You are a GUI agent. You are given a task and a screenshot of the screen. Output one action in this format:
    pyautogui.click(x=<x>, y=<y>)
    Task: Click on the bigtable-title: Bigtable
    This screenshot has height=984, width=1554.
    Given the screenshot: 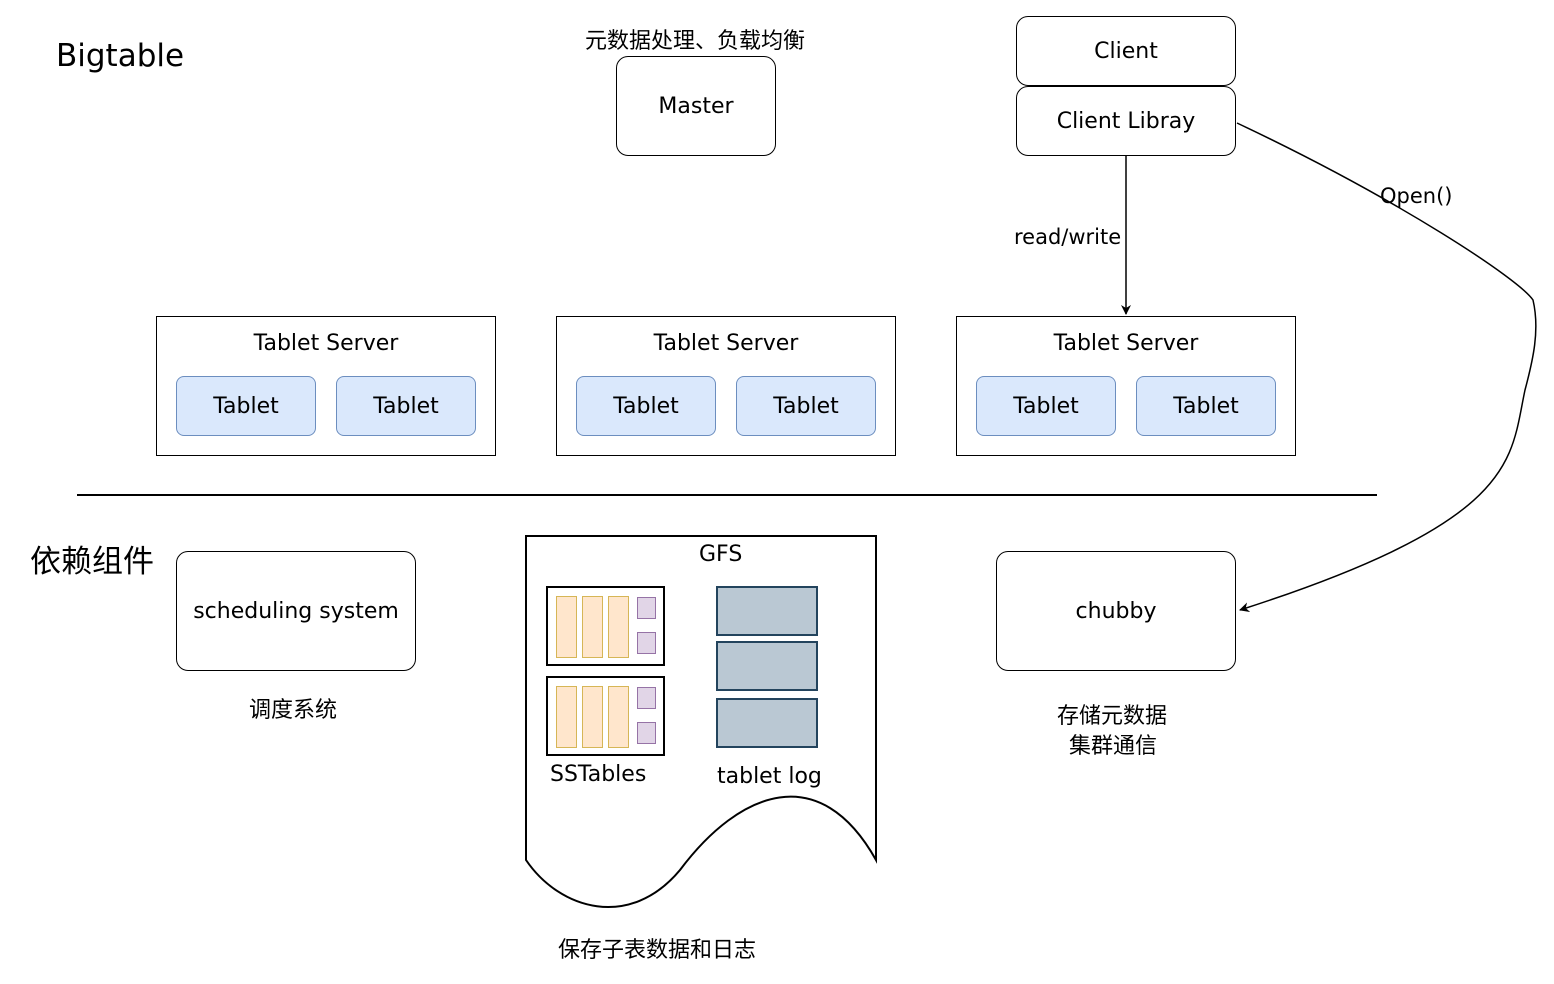 What is the action you would take?
    pyautogui.click(x=120, y=56)
    